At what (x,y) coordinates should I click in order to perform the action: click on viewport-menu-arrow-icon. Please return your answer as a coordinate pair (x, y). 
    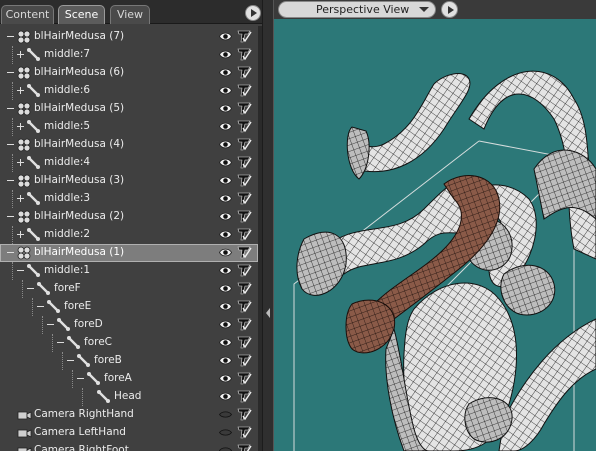
    Looking at the image, I should click on (449, 9).